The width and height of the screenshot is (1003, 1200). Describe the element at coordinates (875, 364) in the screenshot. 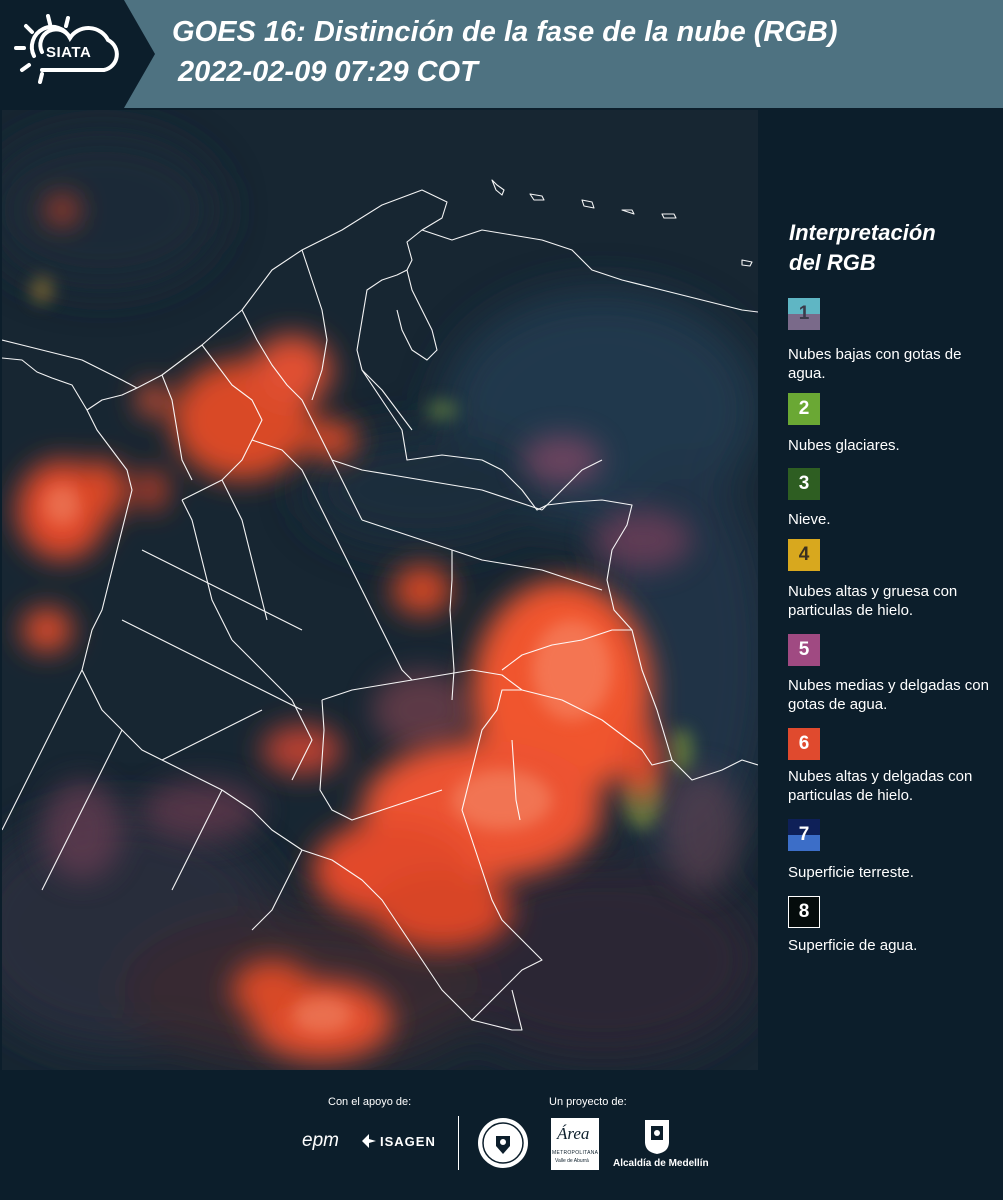

I see `legend-label-1: Nubes bajas con gotas de agua.` at that location.